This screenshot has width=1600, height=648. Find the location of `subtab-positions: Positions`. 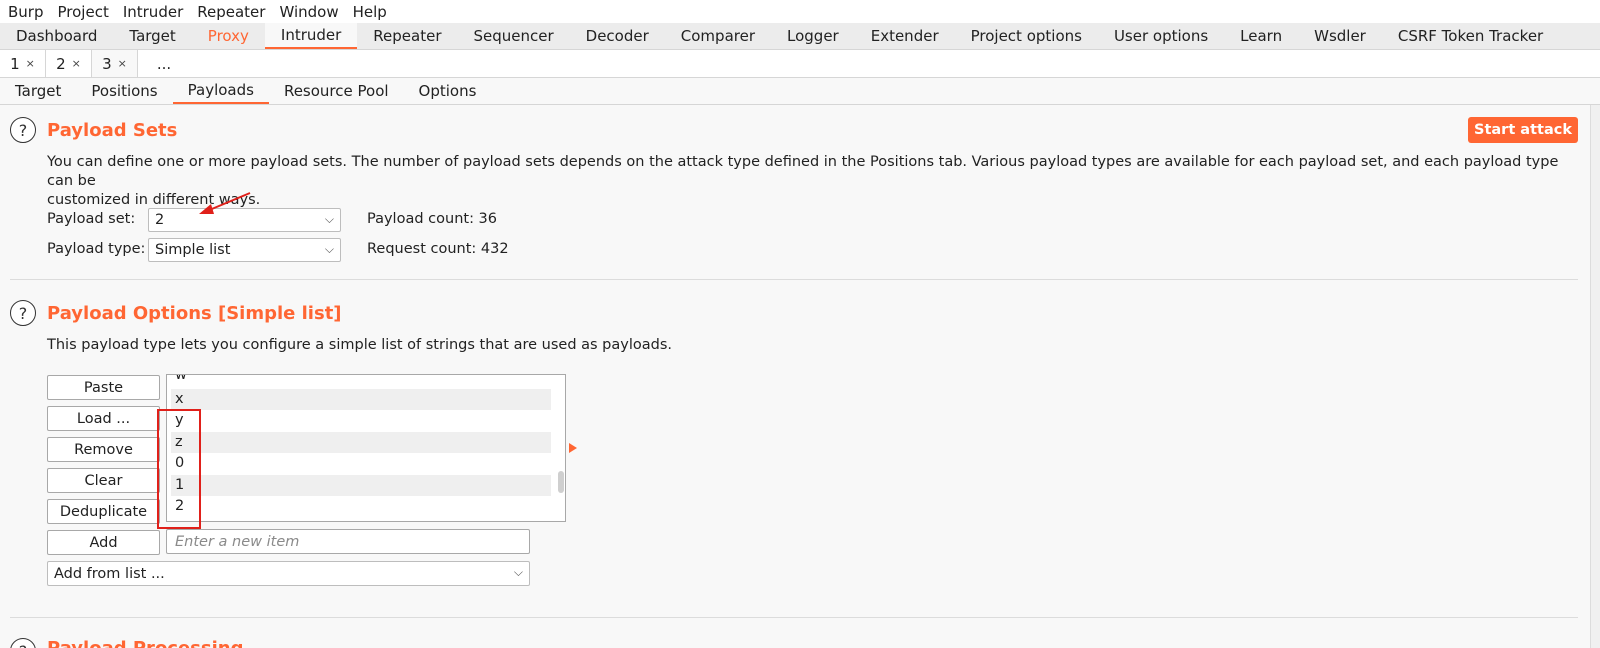

subtab-positions: Positions is located at coordinates (124, 91).